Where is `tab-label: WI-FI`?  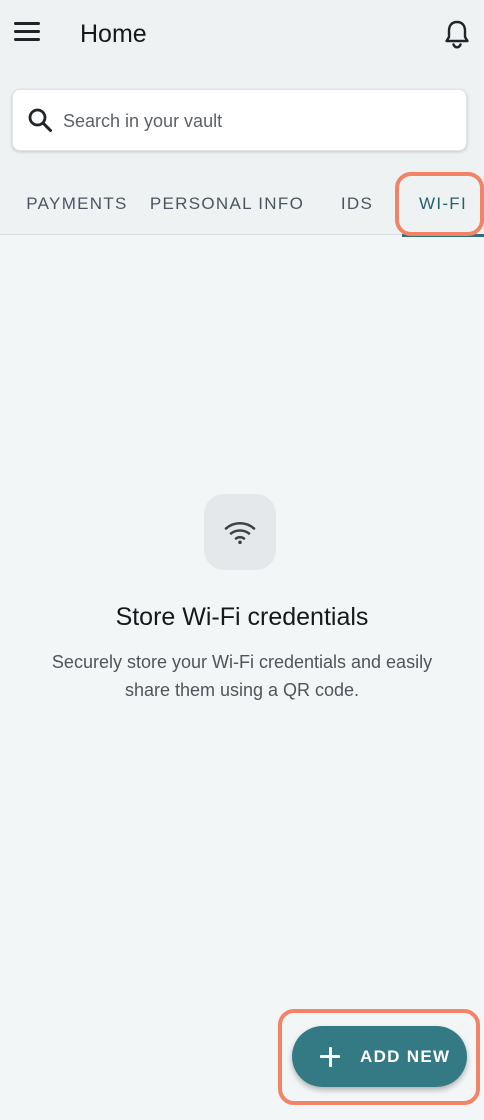 tab-label: WI-FI is located at coordinates (443, 203).